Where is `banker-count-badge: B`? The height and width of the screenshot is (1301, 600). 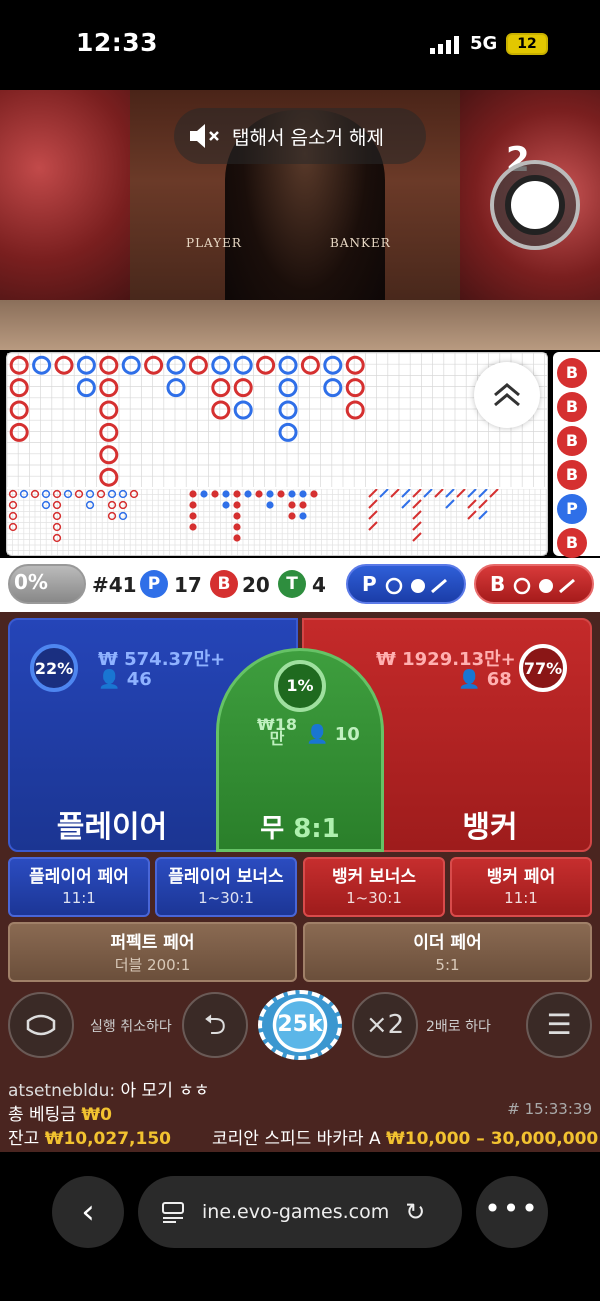 banker-count-badge: B is located at coordinates (224, 584).